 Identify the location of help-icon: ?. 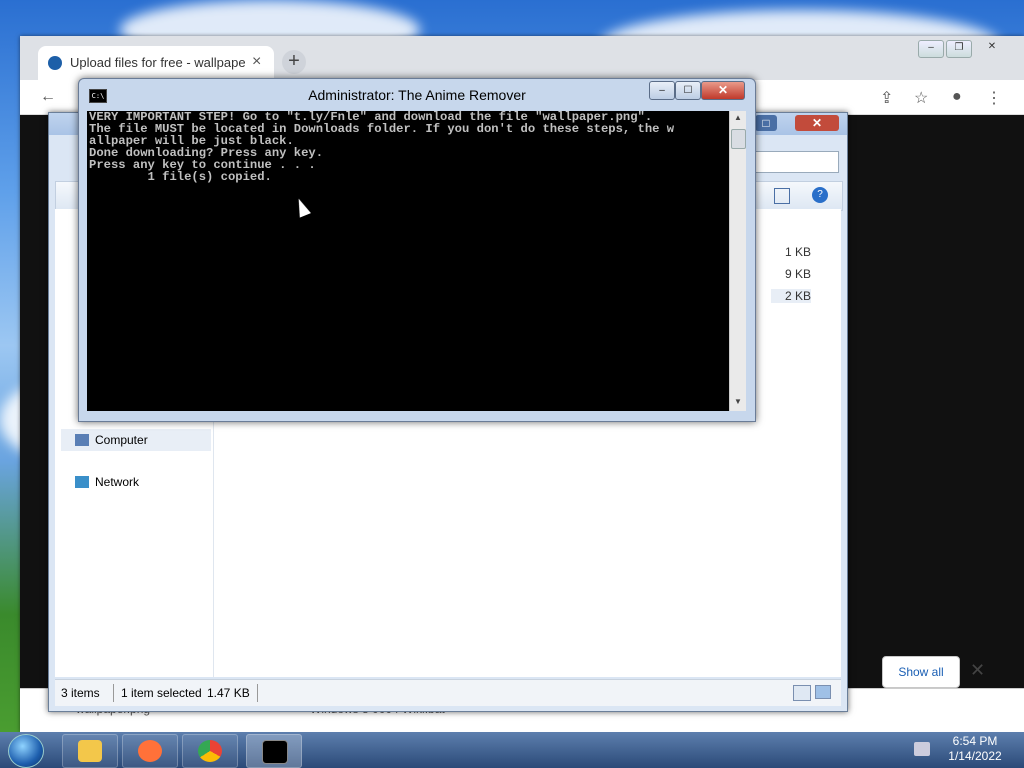
(820, 195).